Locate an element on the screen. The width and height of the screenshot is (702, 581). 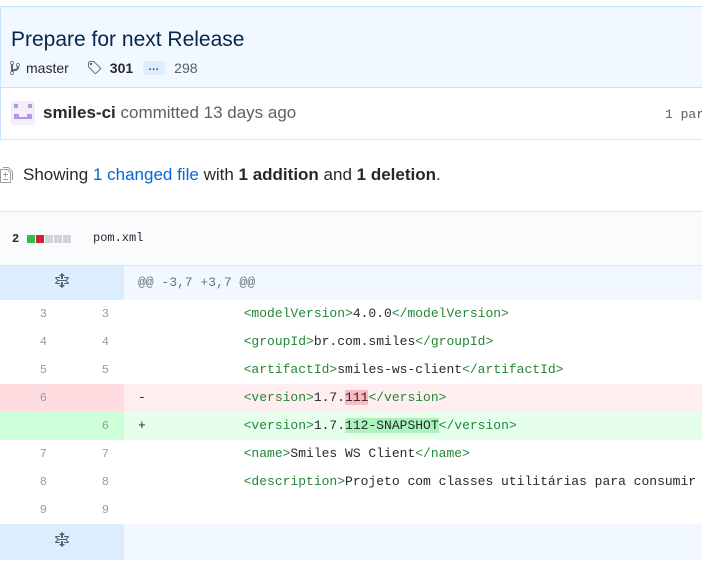
unfold-icon is located at coordinates (62, 542).